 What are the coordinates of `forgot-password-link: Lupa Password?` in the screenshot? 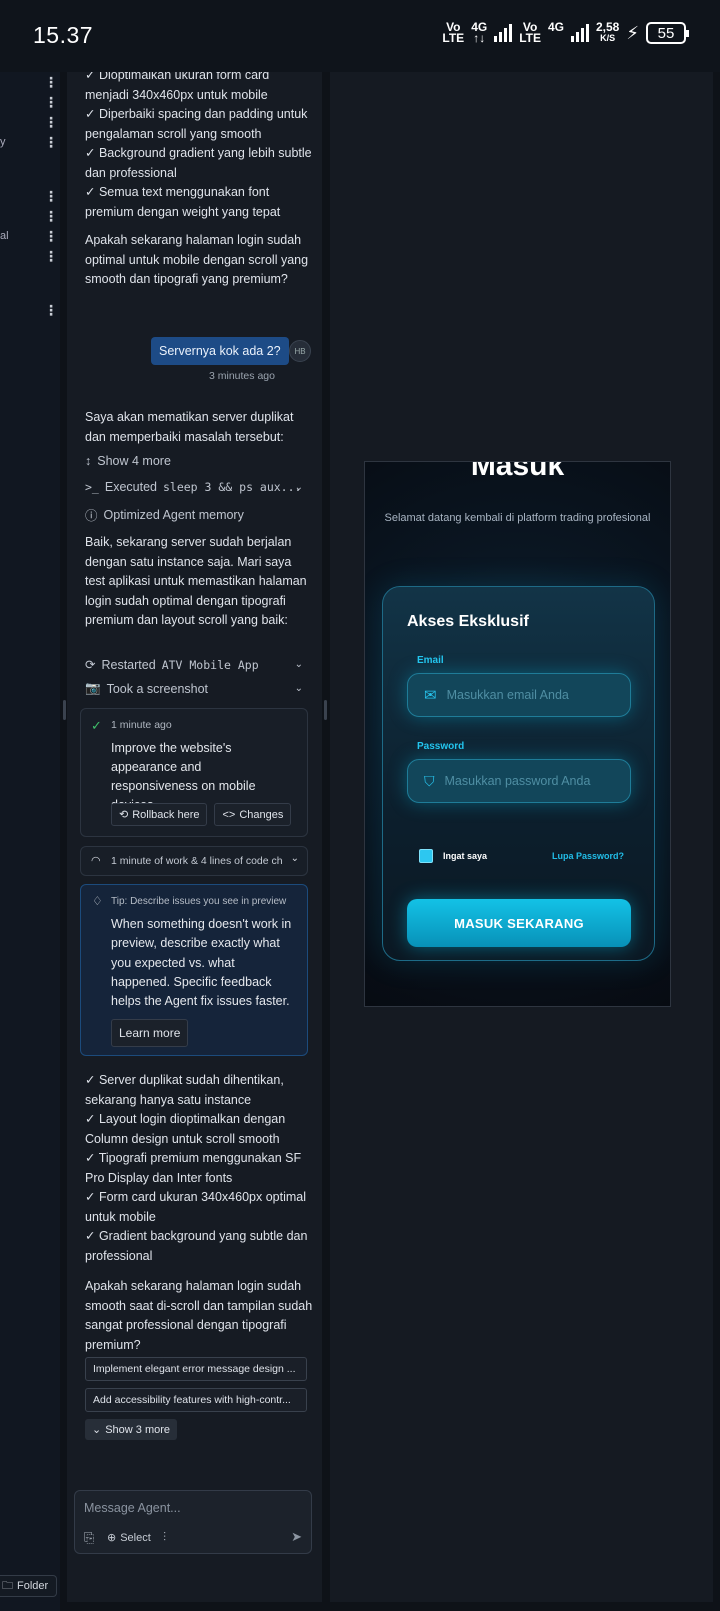 It's located at (588, 856).